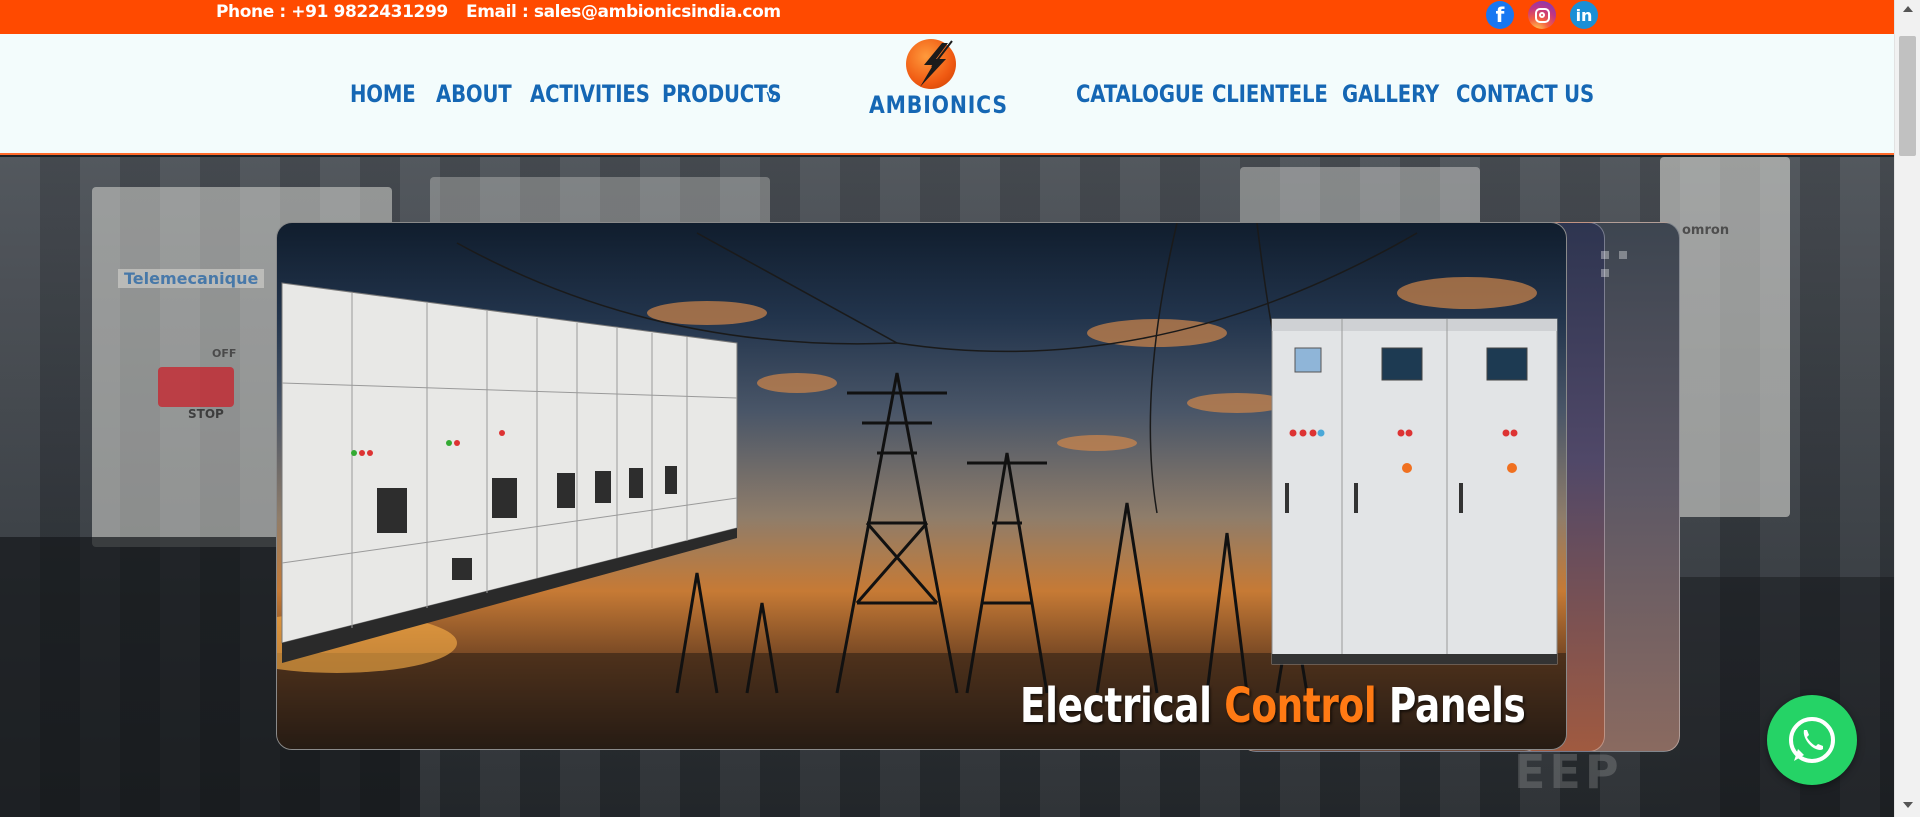 Image resolution: width=1920 pixels, height=817 pixels. Describe the element at coordinates (1908, 9) in the screenshot. I see `scroll-up-icon` at that location.